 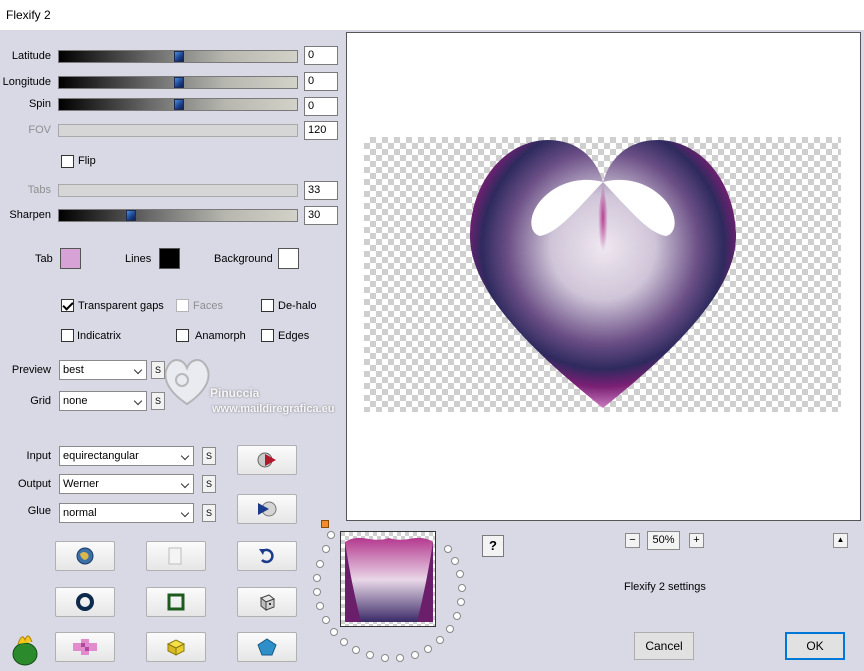 I want to click on settings-label: Flexify 2 settings, so click(x=665, y=587).